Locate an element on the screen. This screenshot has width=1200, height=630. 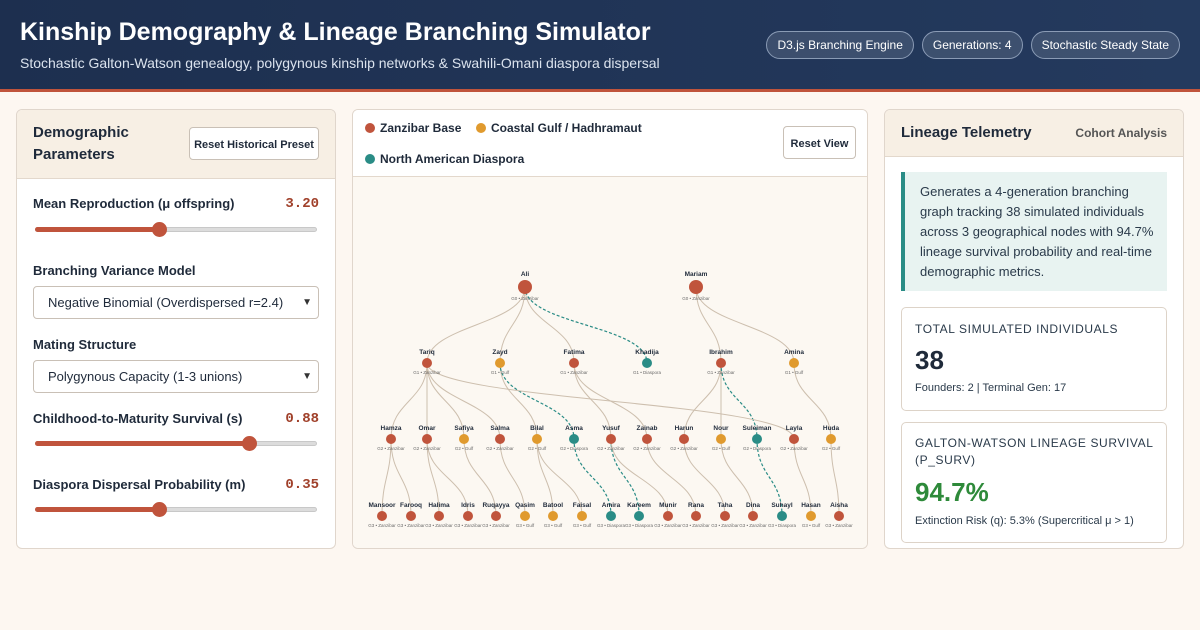
chevron-down-icon: ▼ is located at coordinates (307, 376).